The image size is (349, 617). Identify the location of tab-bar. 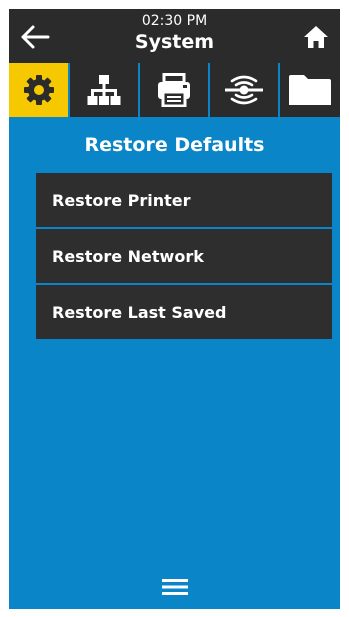
(174, 90).